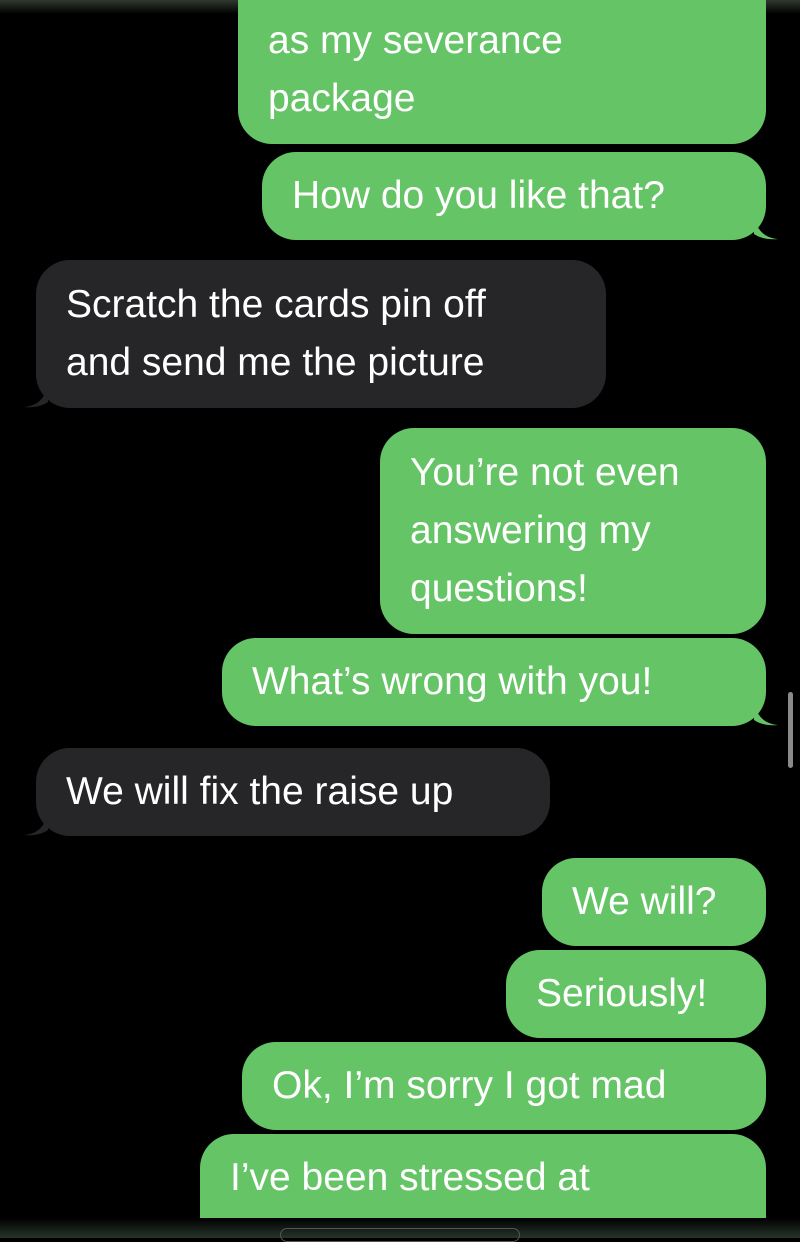 The width and height of the screenshot is (800, 1242). I want to click on message-bubble-sent: What’s wrong with you!, so click(494, 682).